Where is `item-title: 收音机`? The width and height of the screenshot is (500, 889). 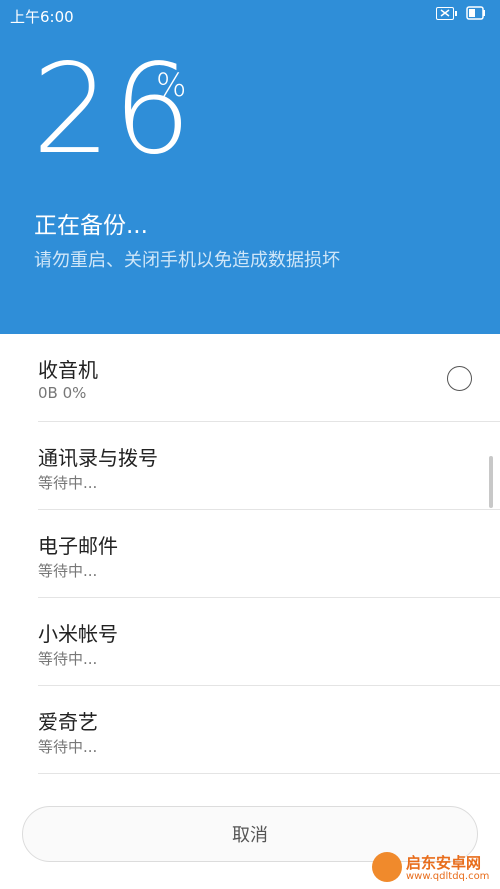
item-title: 收音机 is located at coordinates (68, 370).